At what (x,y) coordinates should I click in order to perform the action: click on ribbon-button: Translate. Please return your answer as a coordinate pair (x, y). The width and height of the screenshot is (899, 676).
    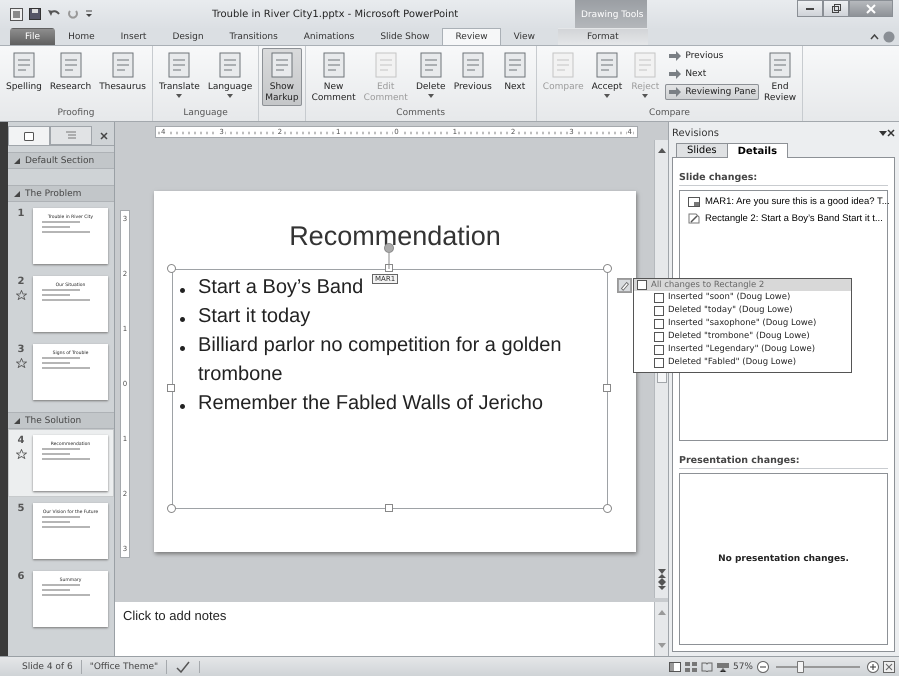
    Looking at the image, I should click on (179, 77).